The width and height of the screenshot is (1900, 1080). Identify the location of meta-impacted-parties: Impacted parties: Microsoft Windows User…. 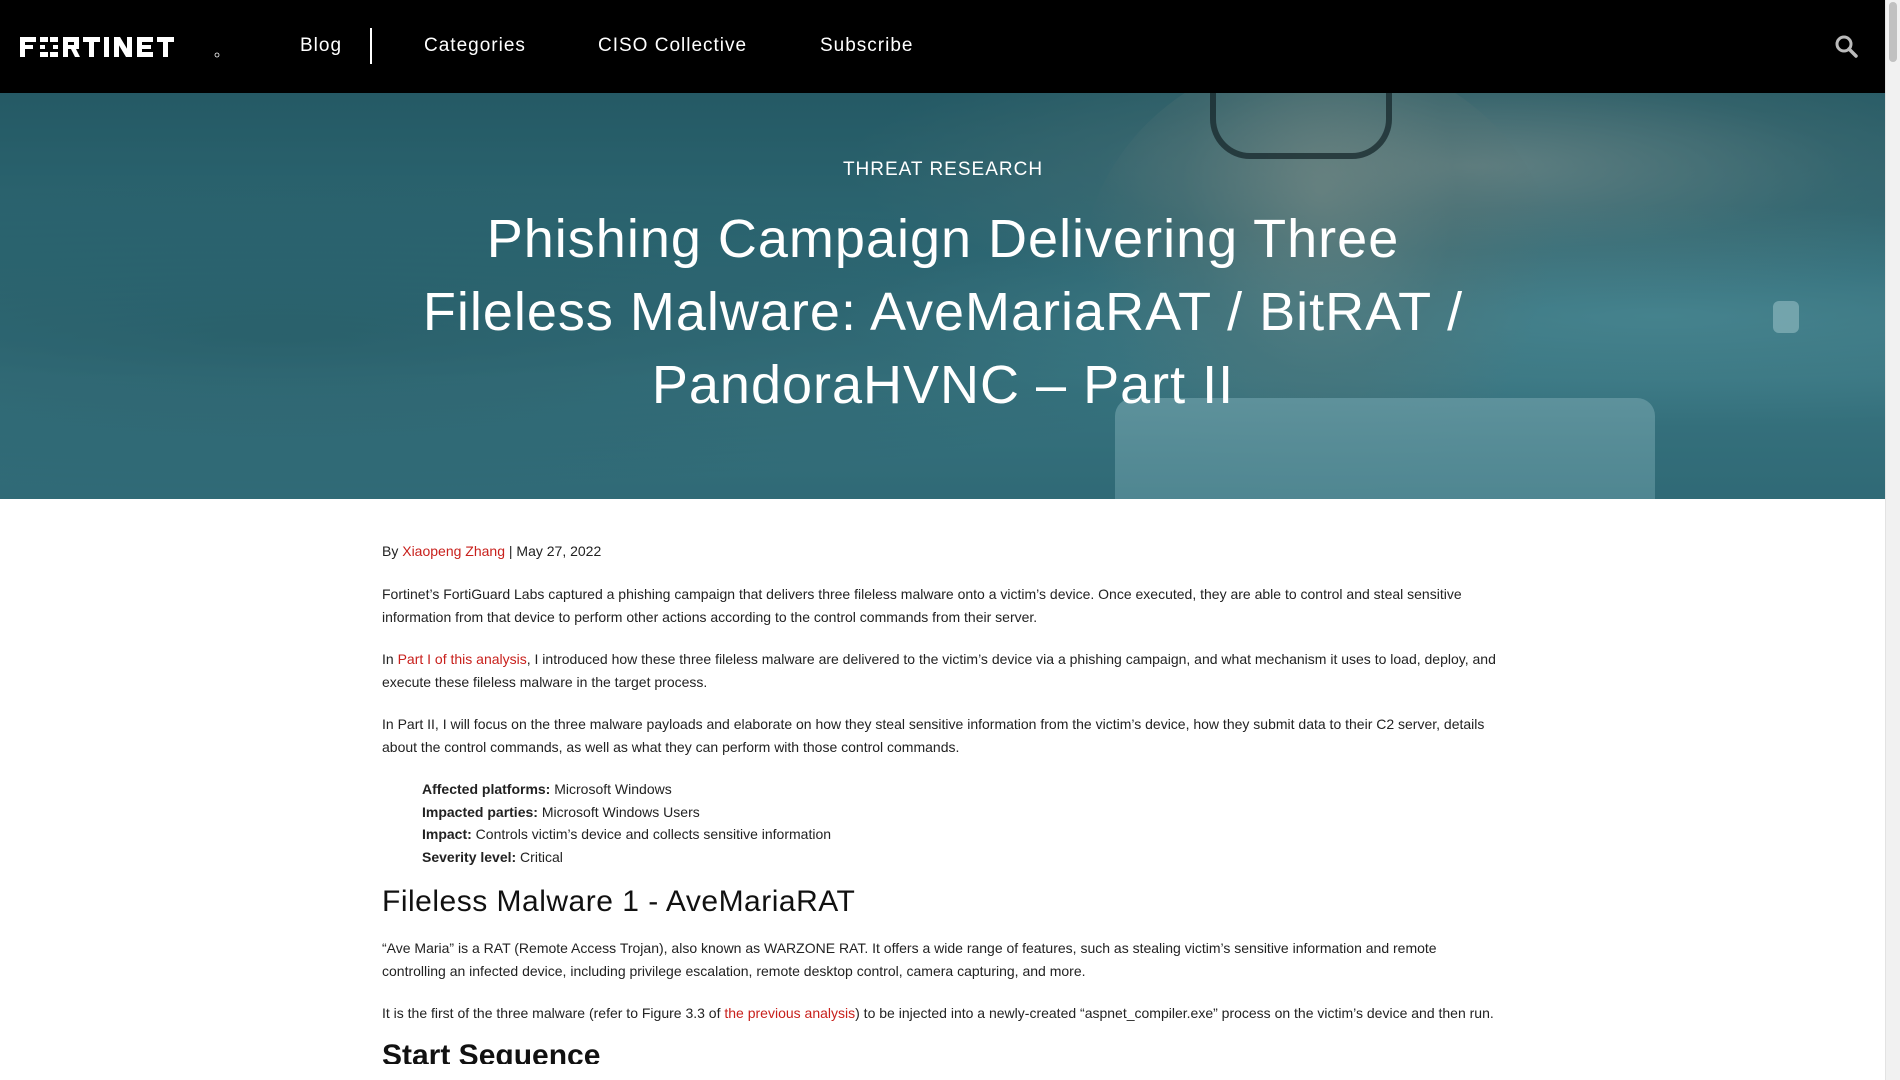
(962, 812).